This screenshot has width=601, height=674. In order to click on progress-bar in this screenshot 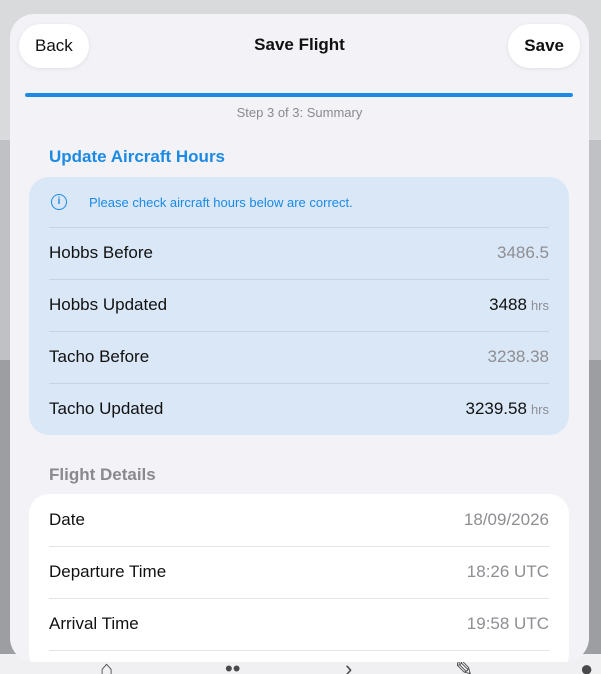, I will do `click(299, 95)`.